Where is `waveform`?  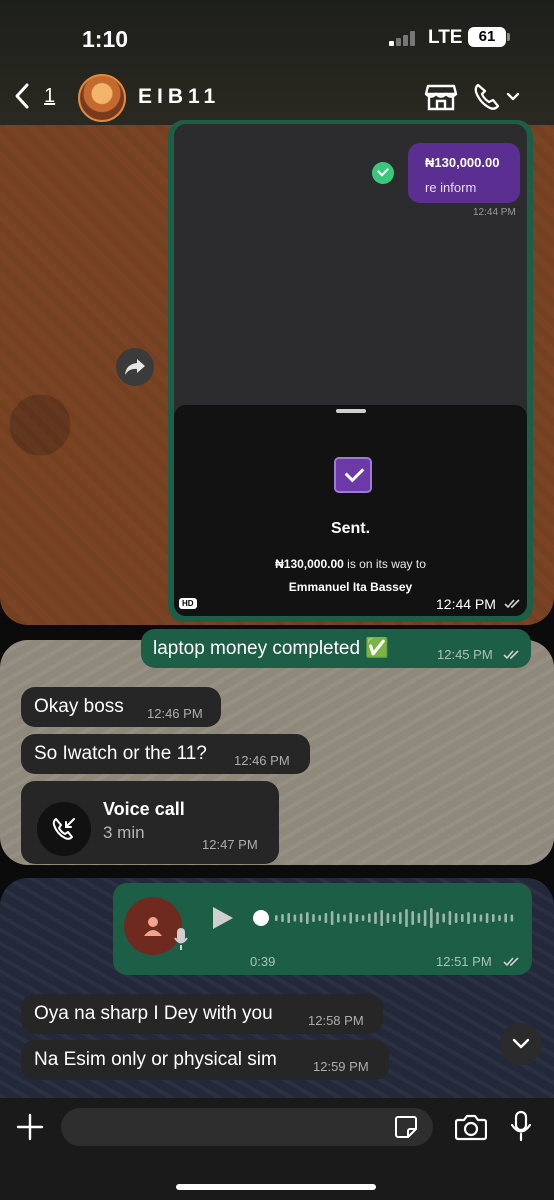 waveform is located at coordinates (385, 918).